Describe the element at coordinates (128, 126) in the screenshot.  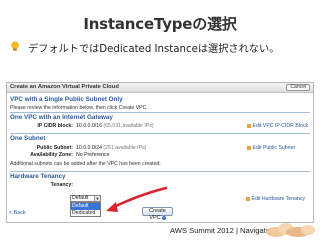
I see `cidr-note: (65,531 available IPs)` at that location.